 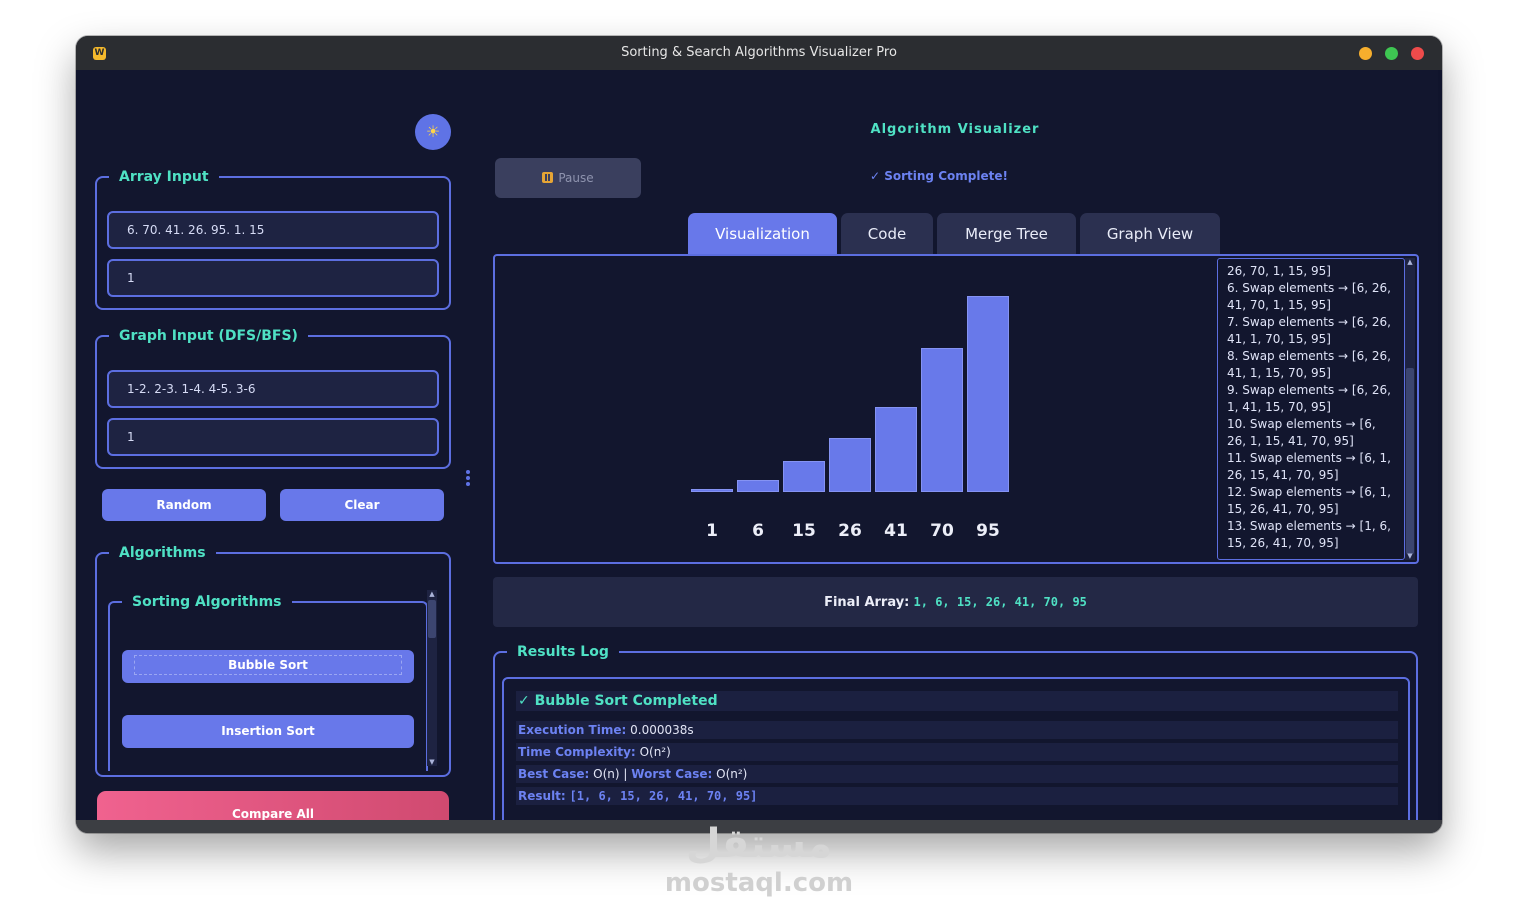 What do you see at coordinates (663, 796) in the screenshot?
I see `result-value: [1, 6, 15, 26, 41, 70, 95]` at bounding box center [663, 796].